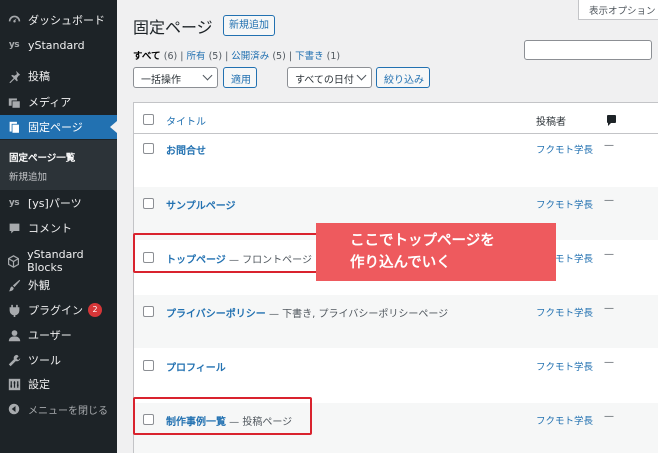 This screenshot has height=453, width=658. I want to click on page-state: — 下書き, プライバシーポリシーページ, so click(357, 314).